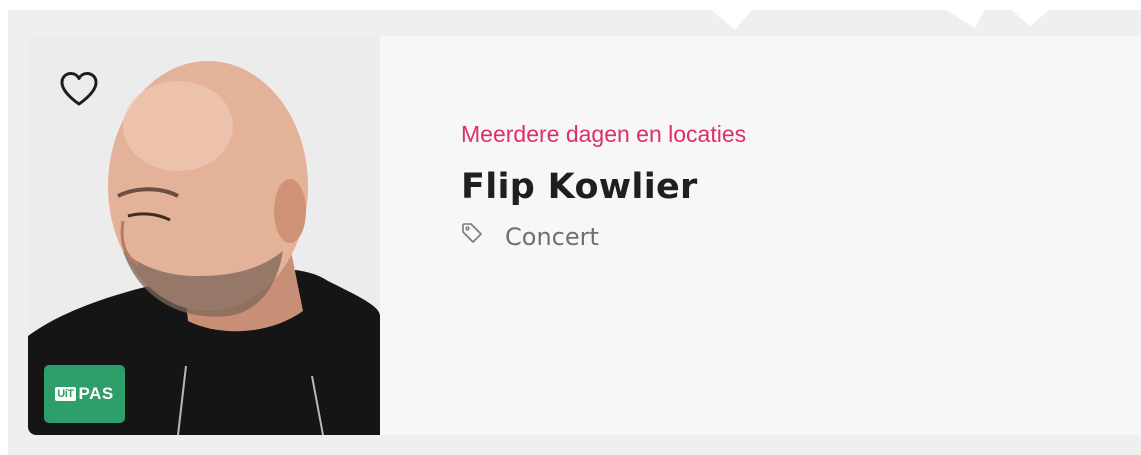  I want to click on uitpas-badge-prefix: UiT, so click(65, 394).